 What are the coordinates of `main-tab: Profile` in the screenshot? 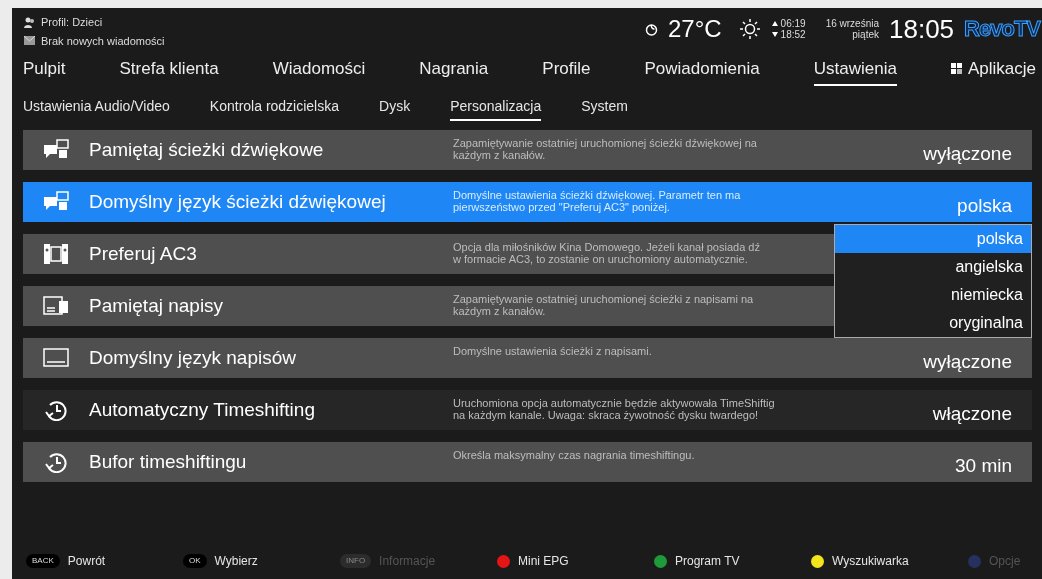 It's located at (566, 70).